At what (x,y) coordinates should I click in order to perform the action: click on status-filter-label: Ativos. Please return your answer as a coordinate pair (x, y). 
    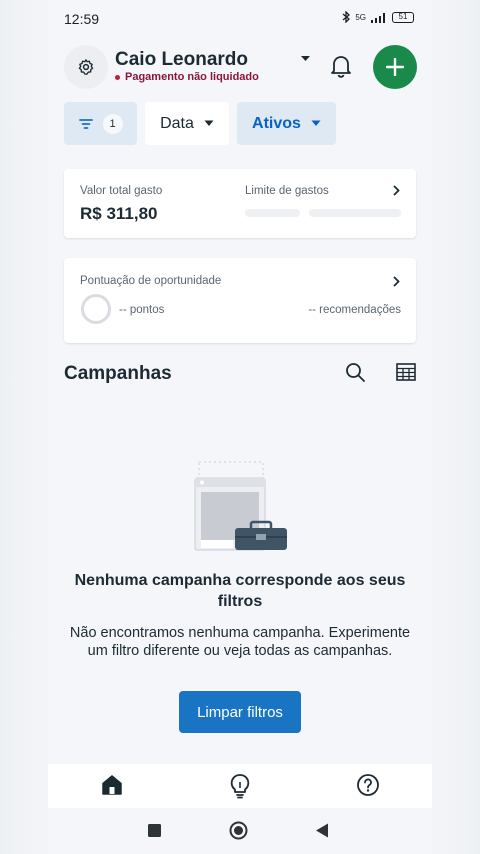
    Looking at the image, I should click on (276, 123).